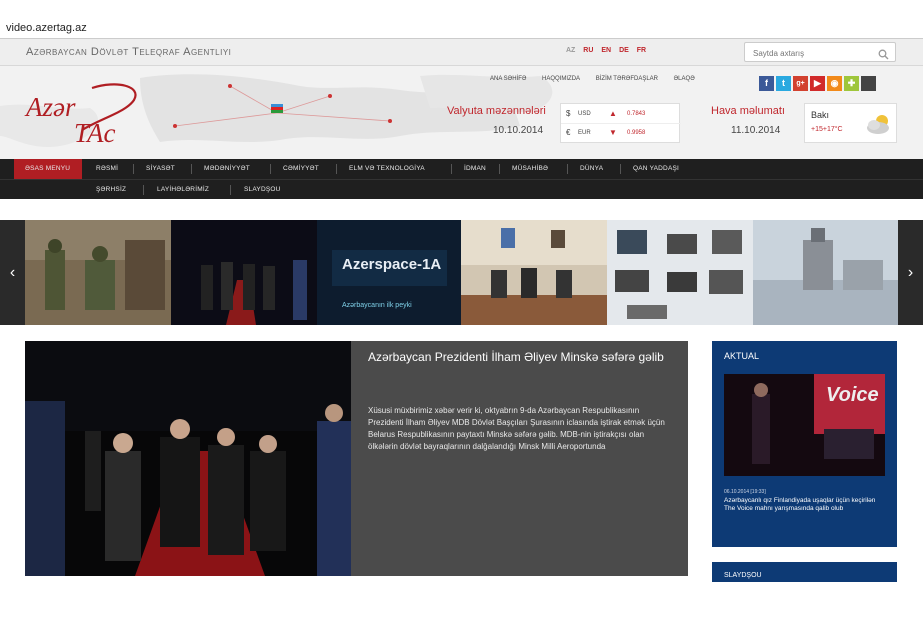 This screenshot has width=923, height=630. I want to click on slide-thumbnail: Azerspace-1A Azərbaycanın ilk peyki, so click(389, 272).